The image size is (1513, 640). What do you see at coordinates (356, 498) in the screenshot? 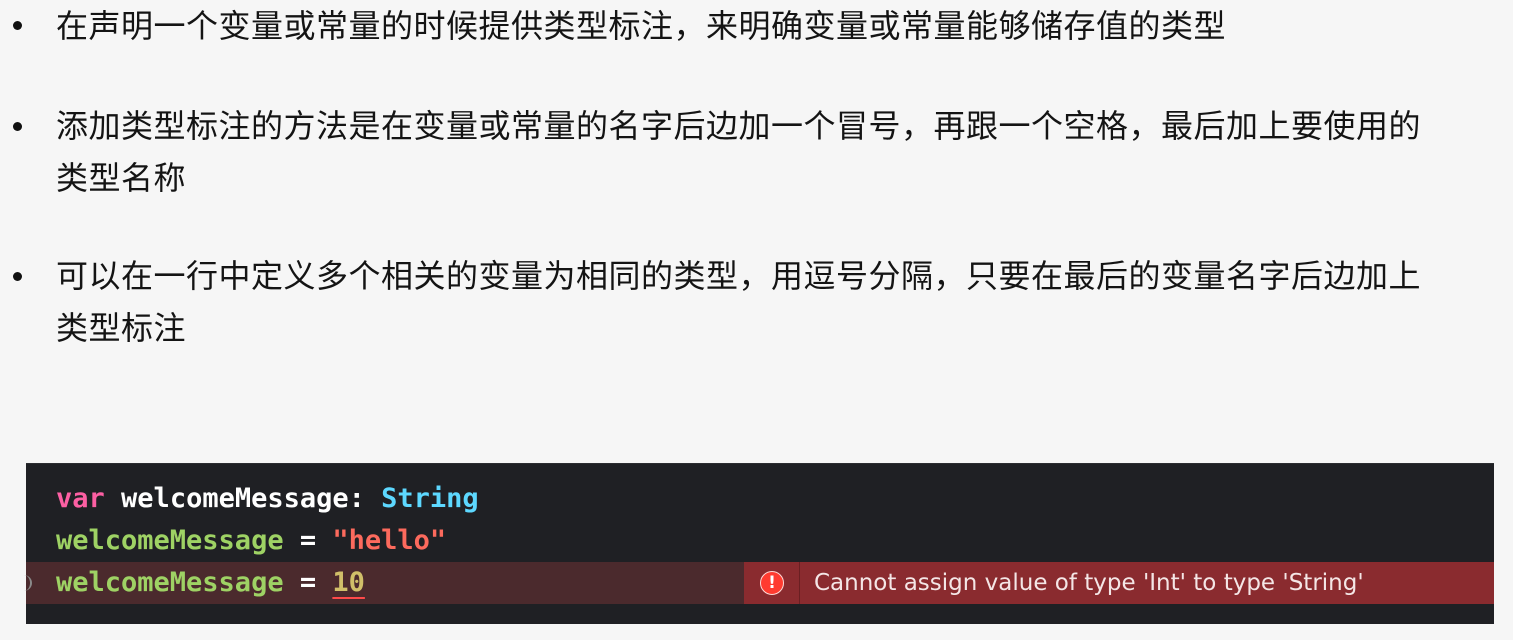
I see `type-annotation-colon: :` at bounding box center [356, 498].